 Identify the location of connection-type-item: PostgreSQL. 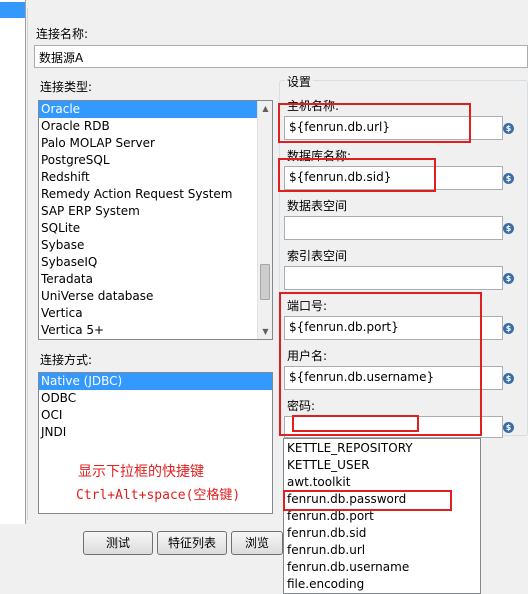
(155, 160).